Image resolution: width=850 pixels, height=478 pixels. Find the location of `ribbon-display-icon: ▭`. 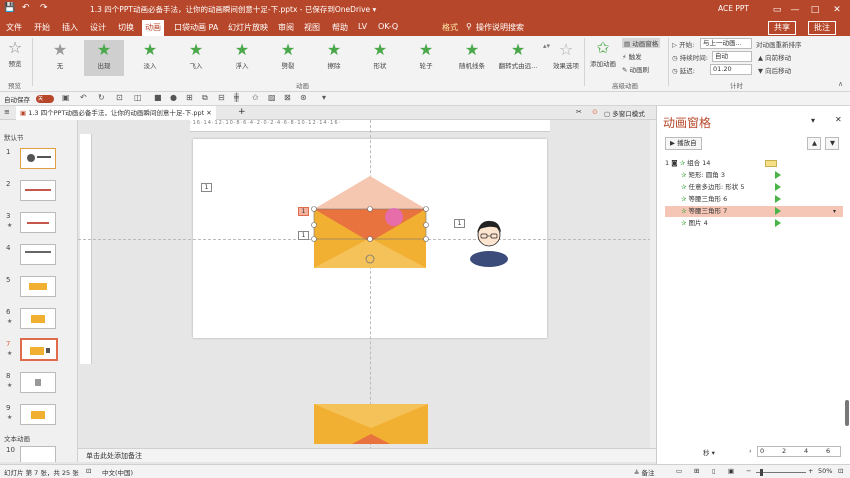

ribbon-display-icon: ▭ is located at coordinates (777, 10).